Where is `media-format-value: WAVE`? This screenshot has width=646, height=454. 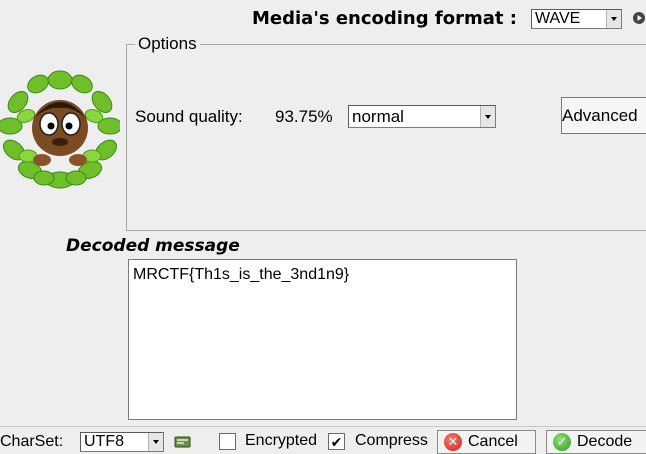 media-format-value: WAVE is located at coordinates (558, 18).